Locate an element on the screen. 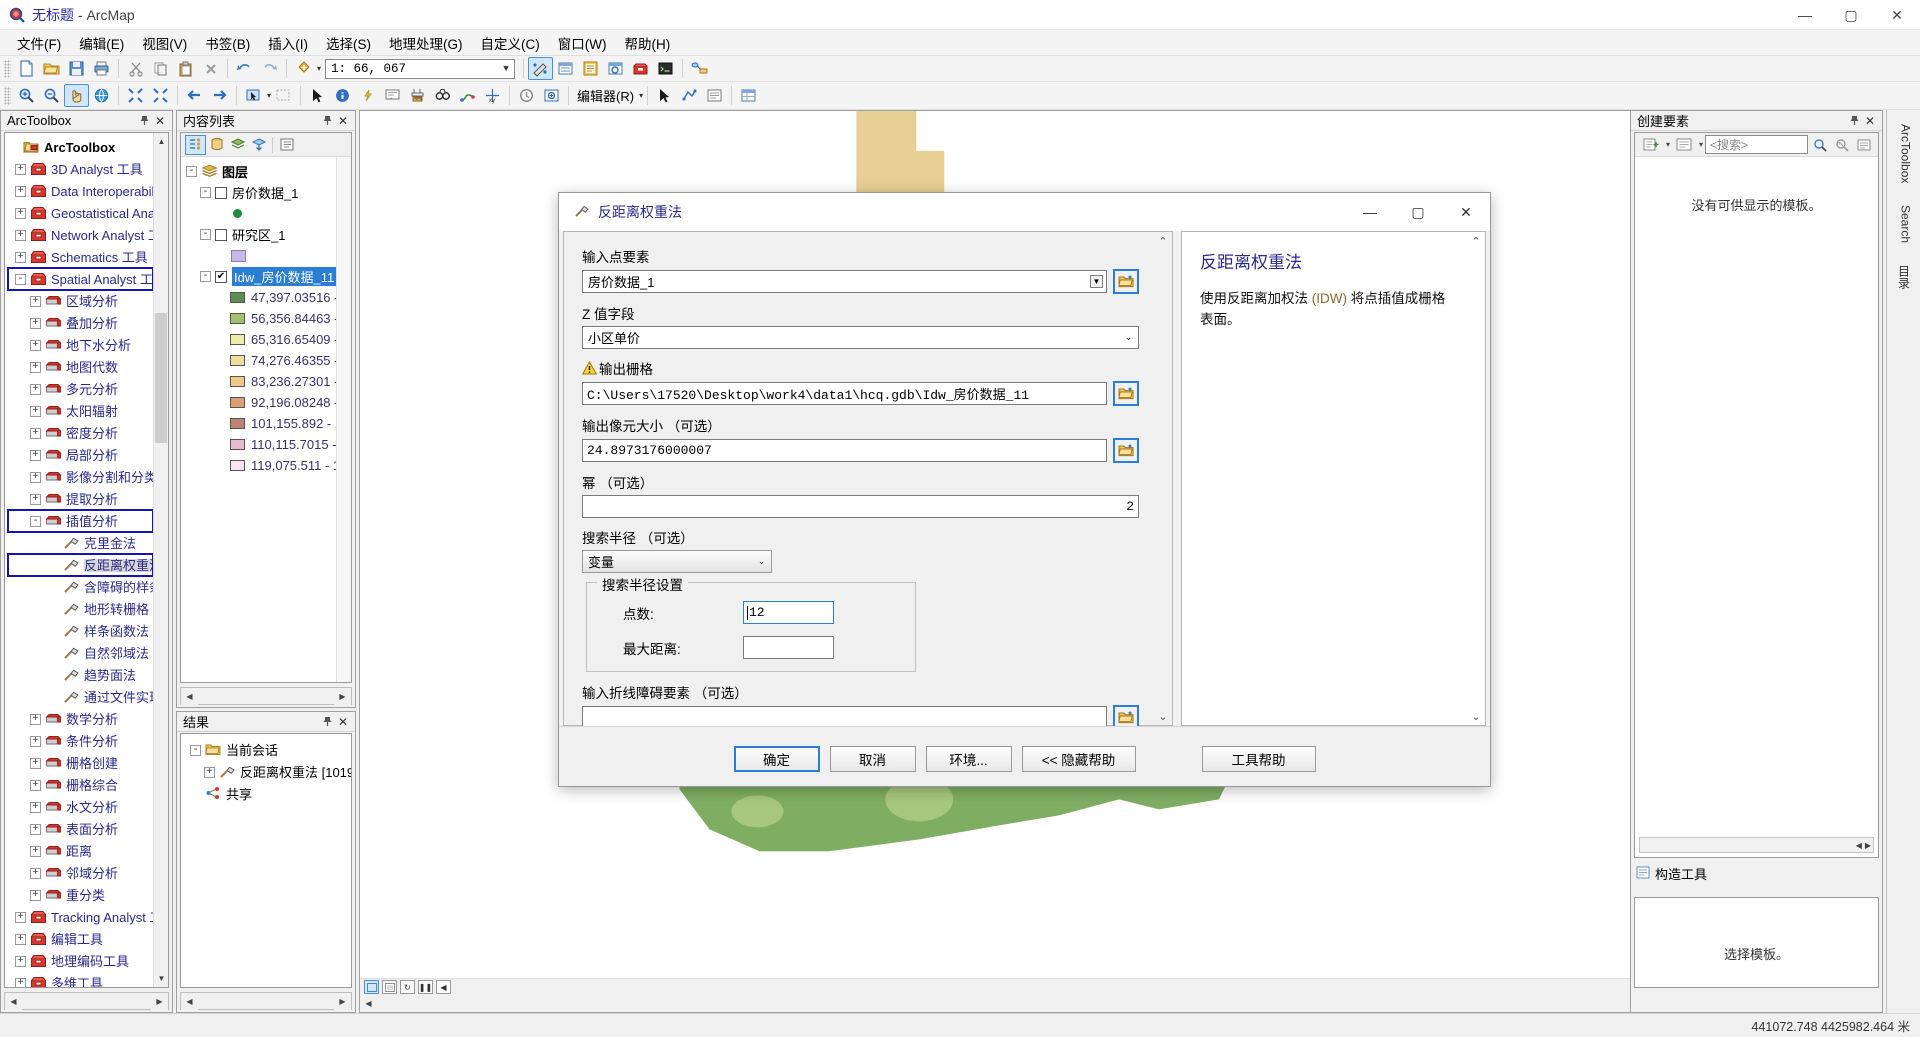  toolbox-tree-item: + 太阳辐射 is located at coordinates (80, 411).